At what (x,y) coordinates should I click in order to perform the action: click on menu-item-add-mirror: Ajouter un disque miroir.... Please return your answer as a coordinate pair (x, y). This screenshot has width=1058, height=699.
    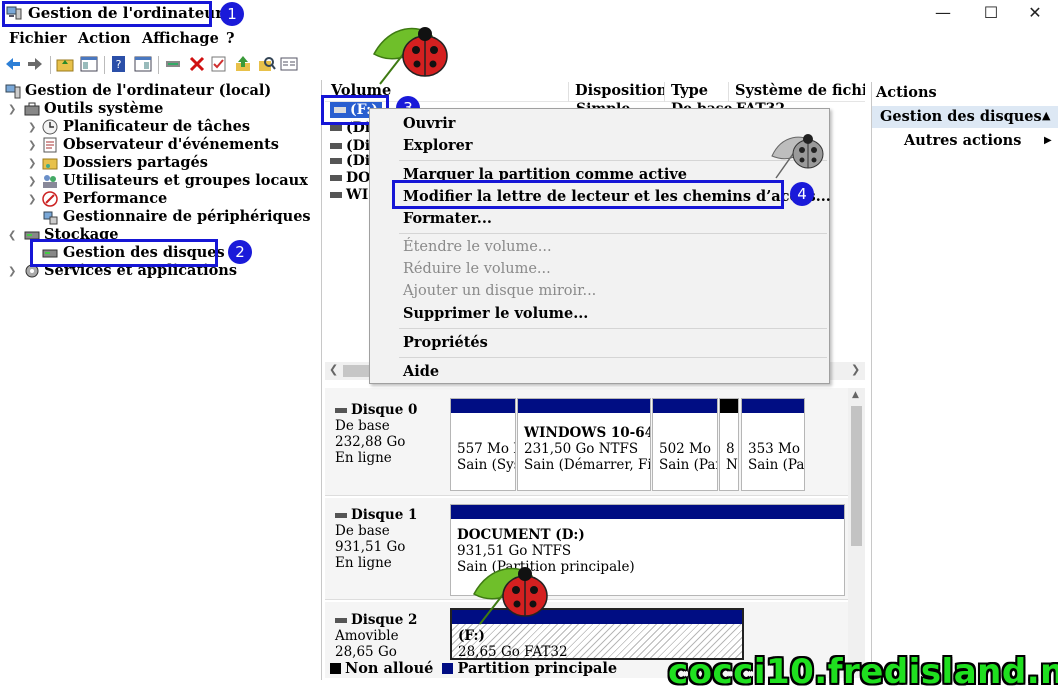
    Looking at the image, I should click on (500, 291).